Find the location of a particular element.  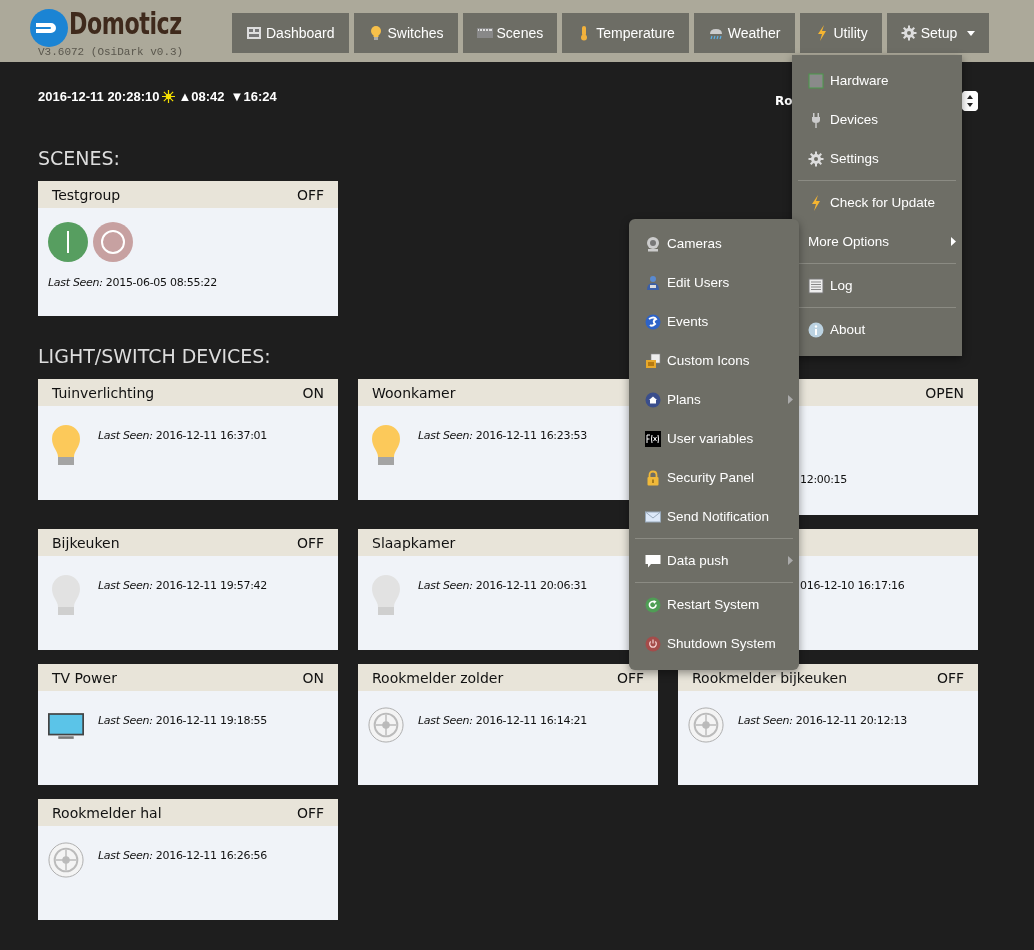

film-icon is located at coordinates (484, 33).